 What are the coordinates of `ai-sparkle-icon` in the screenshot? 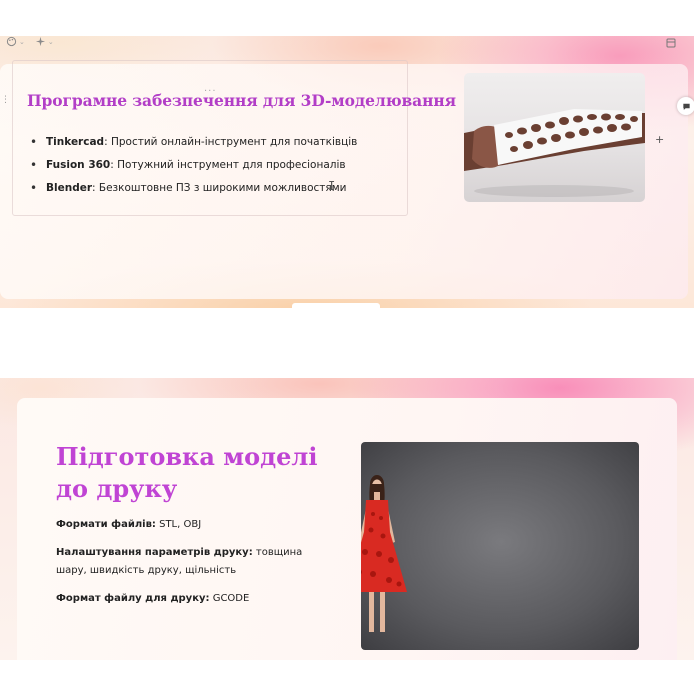 It's located at (40, 41).